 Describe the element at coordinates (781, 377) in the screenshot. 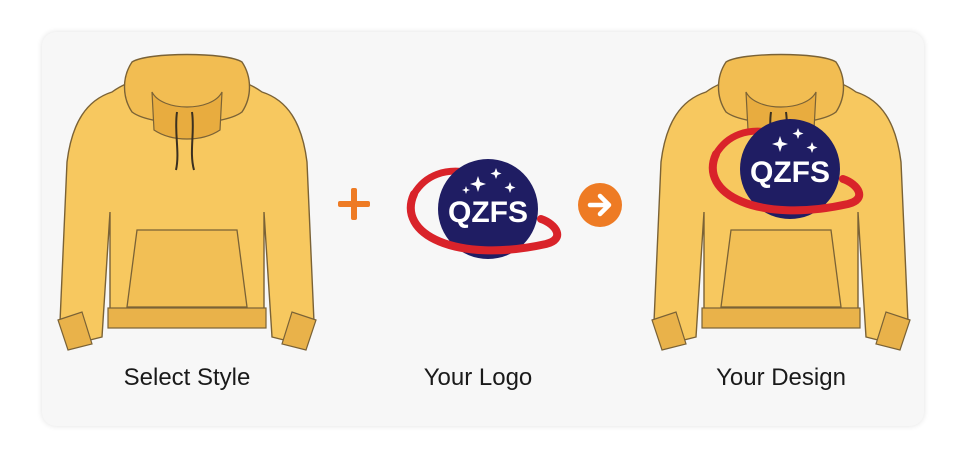

I see `caption-your-design: Your Design` at that location.